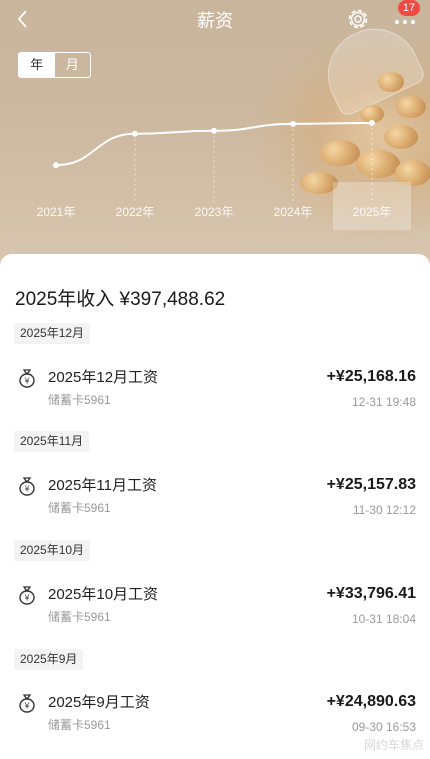  Describe the element at coordinates (52, 333) in the screenshot. I see `month-label: 2025年12月` at that location.